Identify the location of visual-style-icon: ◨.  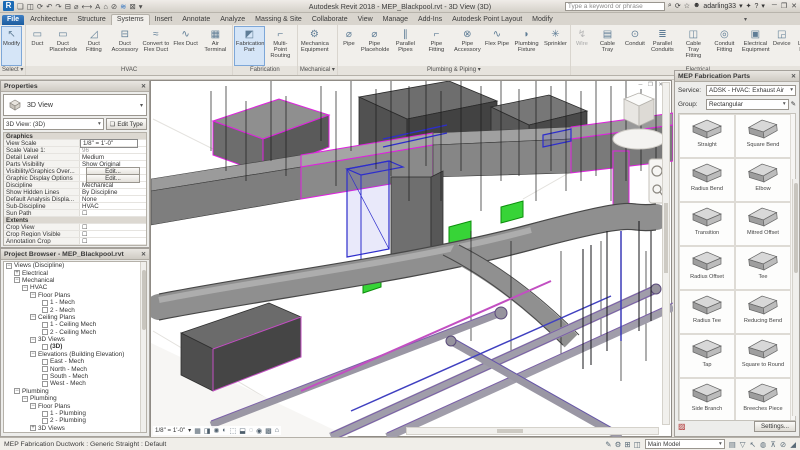
(207, 431).